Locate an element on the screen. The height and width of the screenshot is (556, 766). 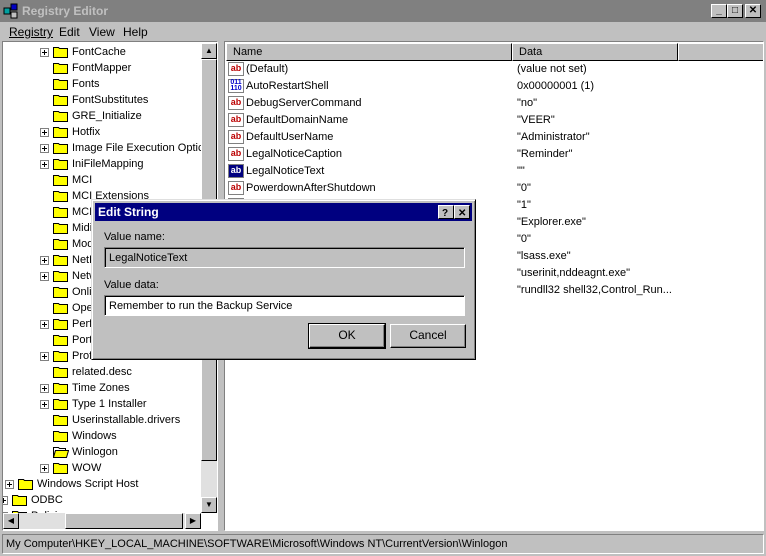
menu-registry: Registry is located at coordinates (31, 32).